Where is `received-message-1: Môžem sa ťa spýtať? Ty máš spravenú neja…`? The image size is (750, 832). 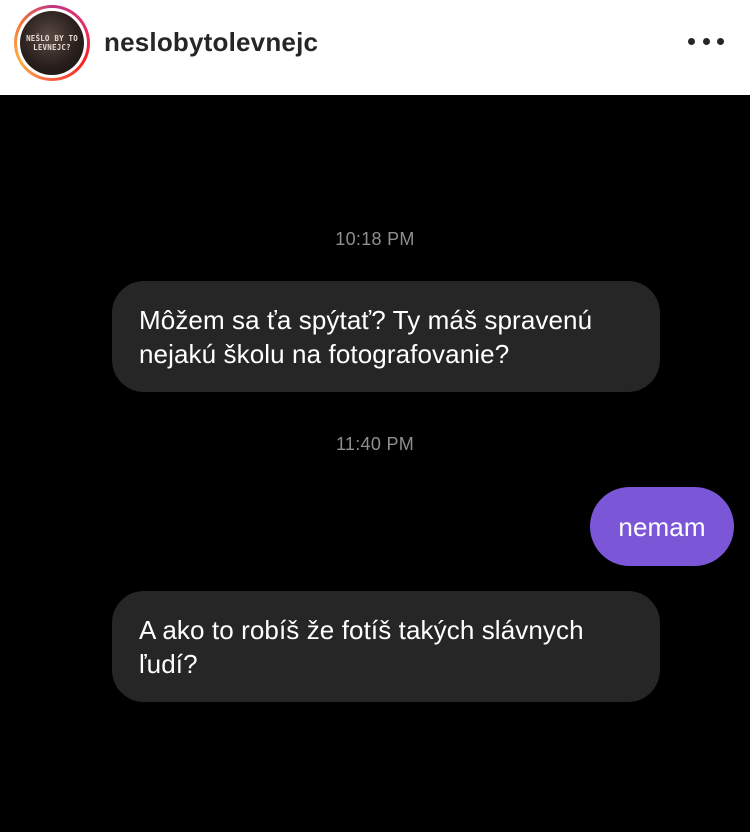
received-message-1: Môžem sa ťa spýtať? Ty máš spravenú neja… is located at coordinates (386, 336).